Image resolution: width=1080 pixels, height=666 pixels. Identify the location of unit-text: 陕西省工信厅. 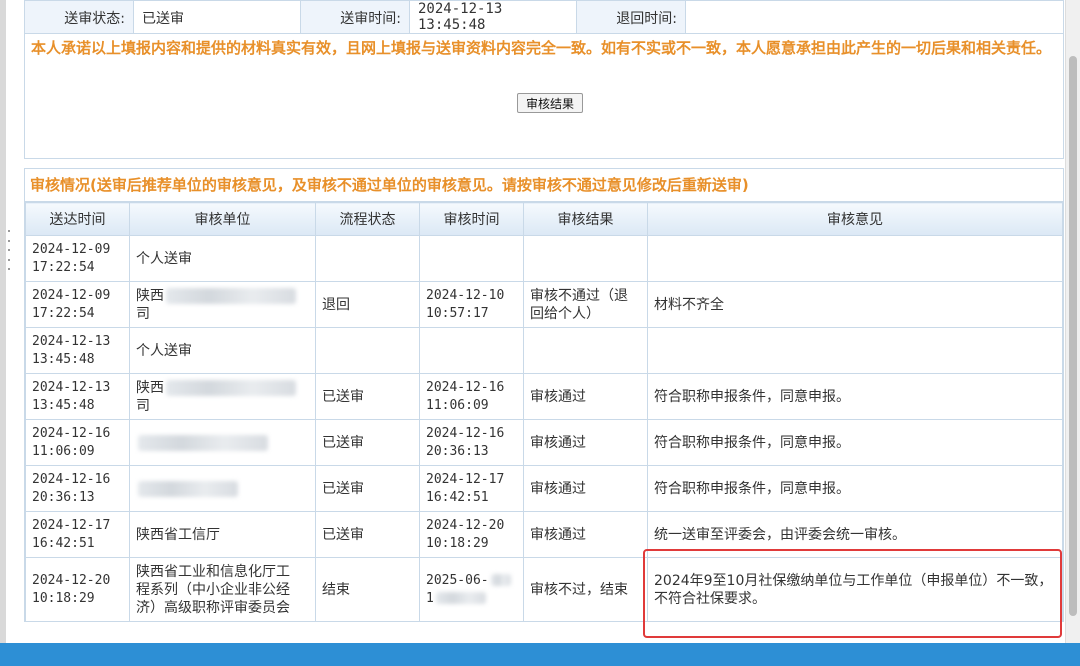
(178, 534).